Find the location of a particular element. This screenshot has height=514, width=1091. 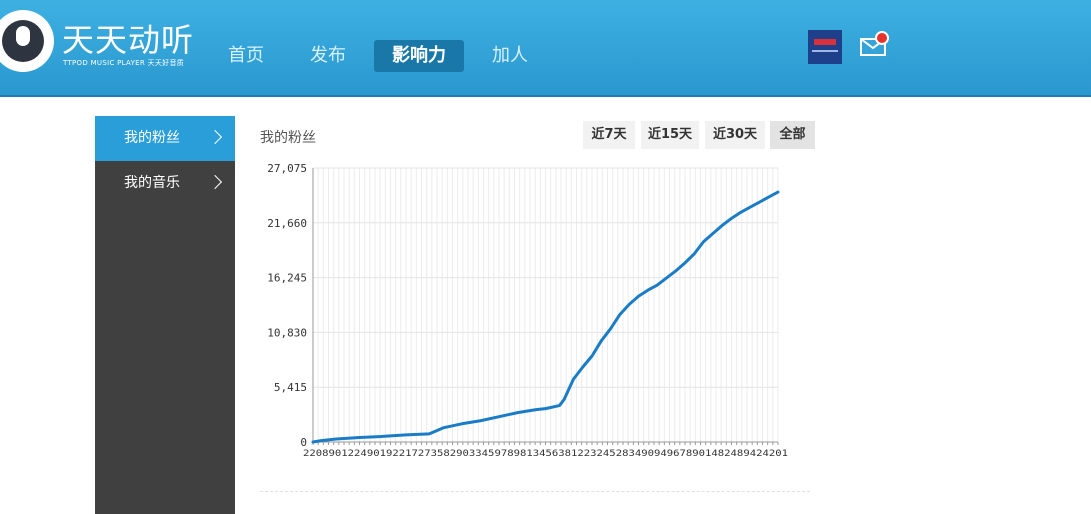

y-tick-label: 5,415 is located at coordinates (290, 387).